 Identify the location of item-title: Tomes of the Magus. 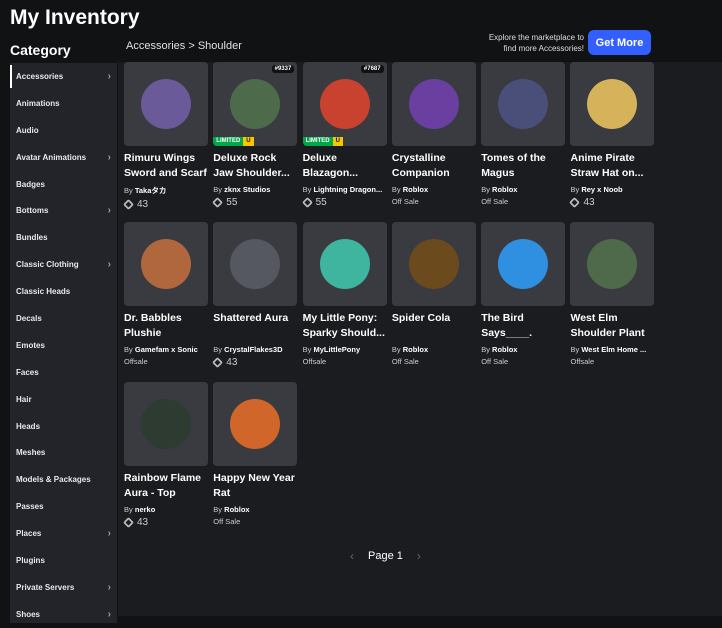
(523, 166).